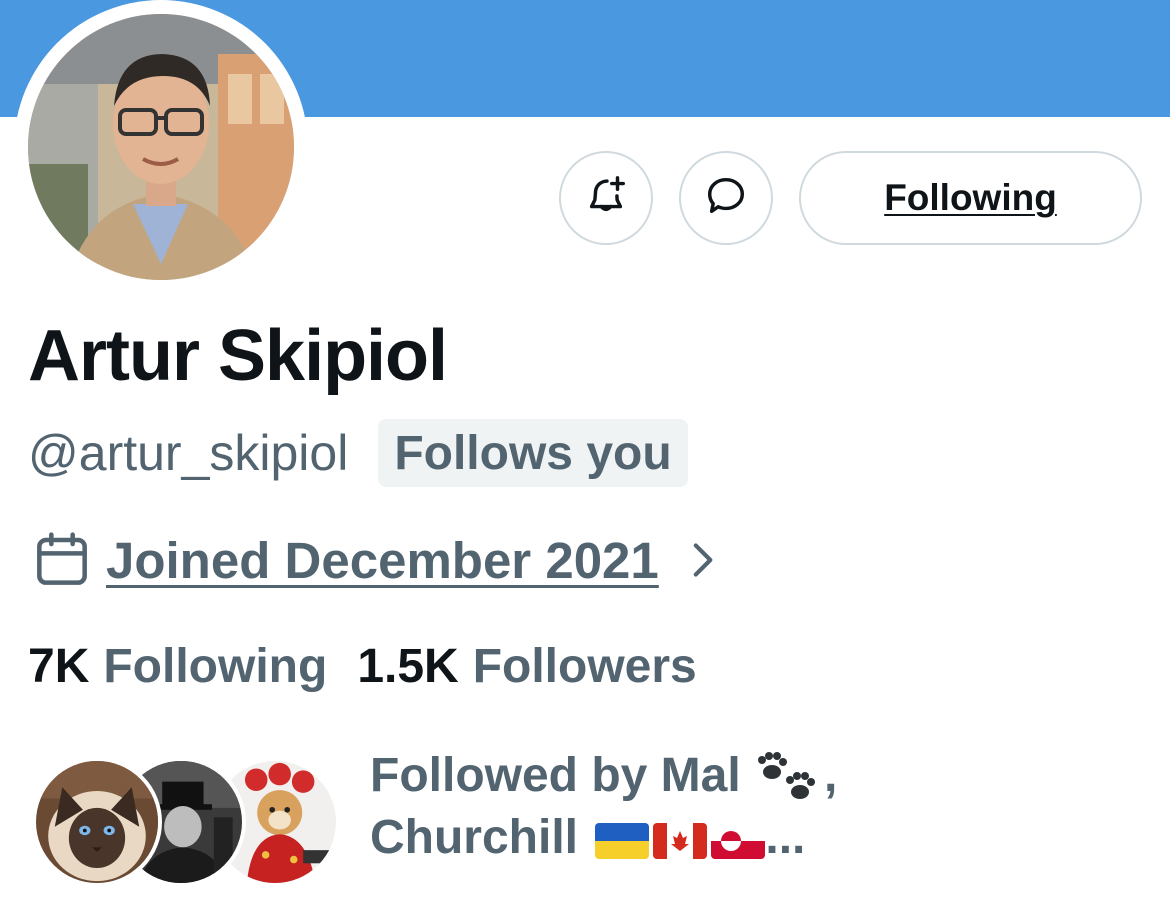 The width and height of the screenshot is (1170, 902). What do you see at coordinates (238, 356) in the screenshot?
I see `display-name: Artur Skipiol` at bounding box center [238, 356].